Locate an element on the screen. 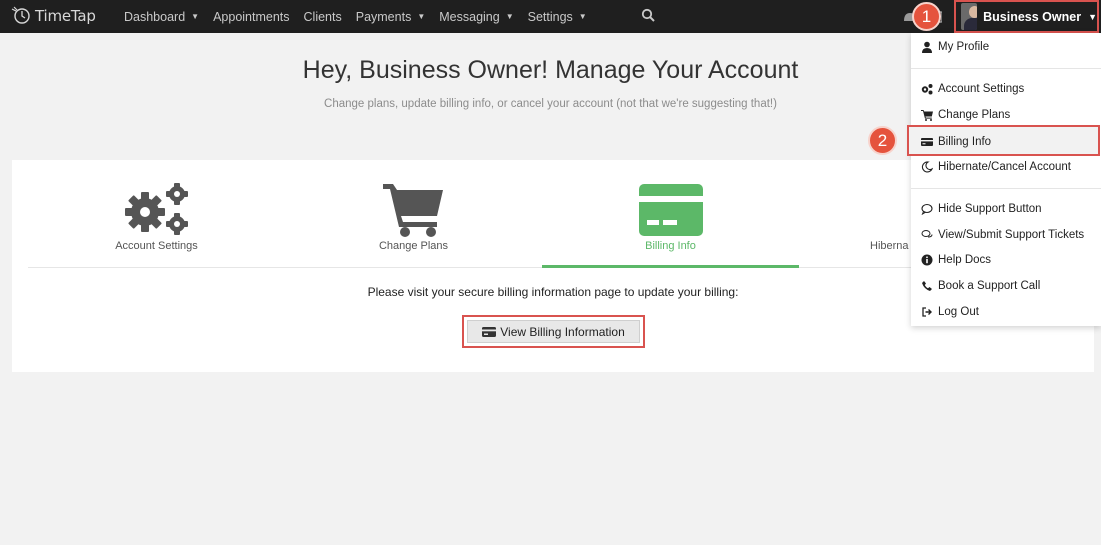 This screenshot has width=1101, height=545. comment-icon is located at coordinates (927, 209).